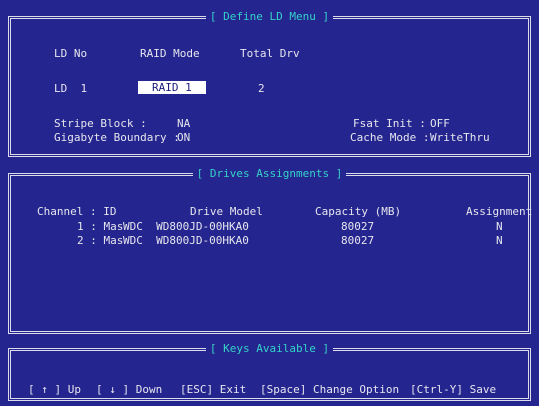 This screenshot has width=539, height=406. Describe the element at coordinates (270, 53) in the screenshot. I see `total-drv-header: Total Drv` at that location.